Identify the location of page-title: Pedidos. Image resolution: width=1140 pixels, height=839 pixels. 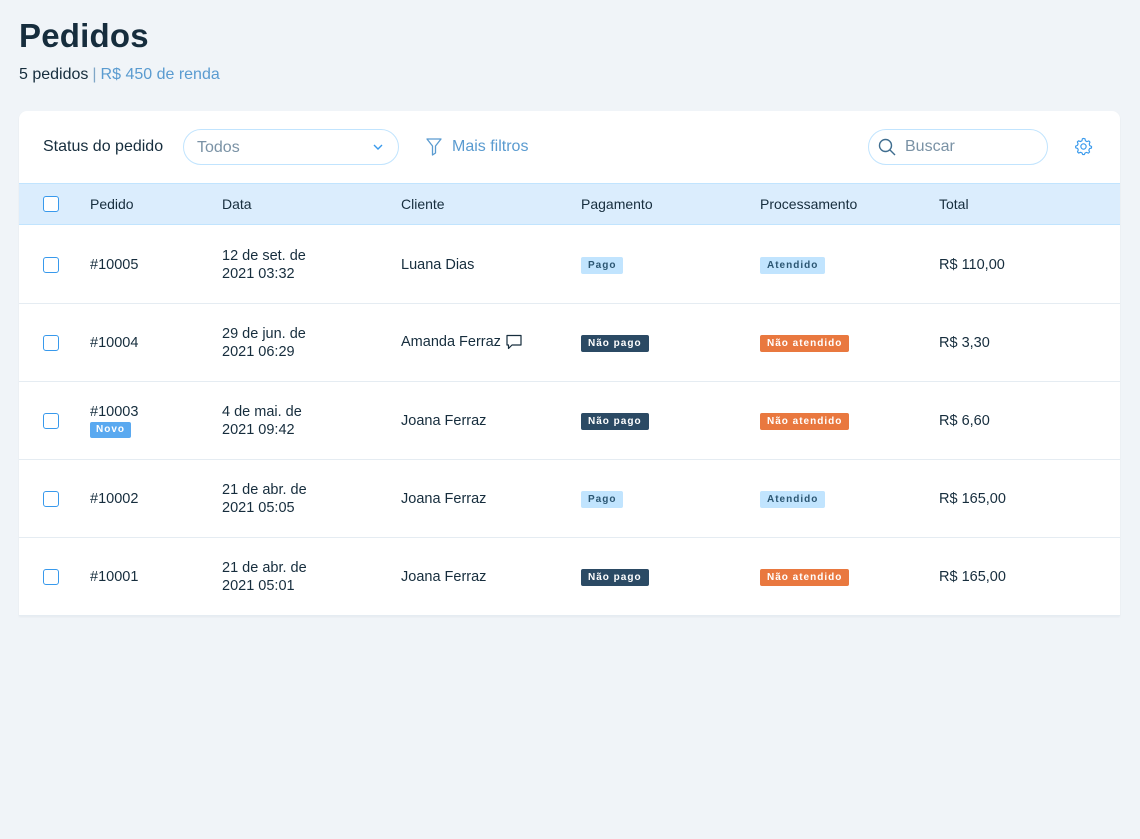
(84, 35).